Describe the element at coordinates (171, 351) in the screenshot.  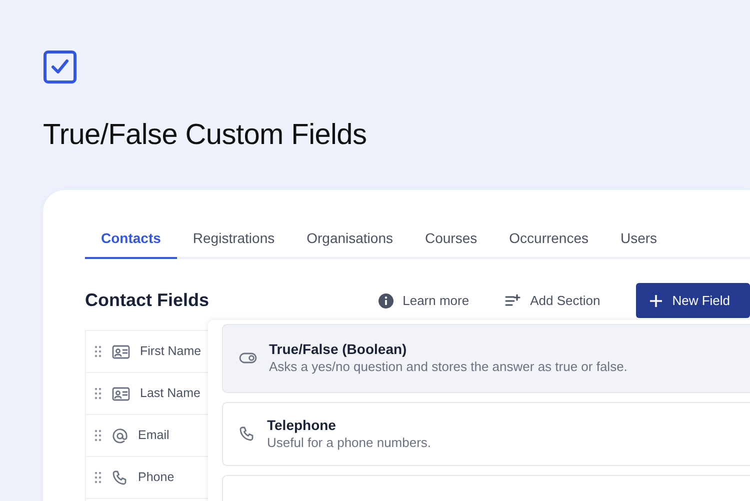
I see `field-label: First Name` at that location.